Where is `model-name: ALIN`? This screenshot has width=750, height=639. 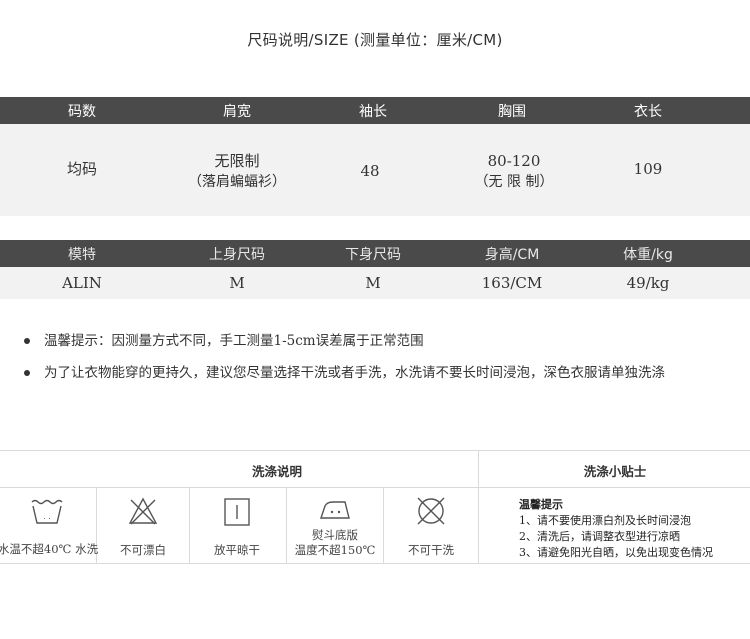 model-name: ALIN is located at coordinates (82, 283).